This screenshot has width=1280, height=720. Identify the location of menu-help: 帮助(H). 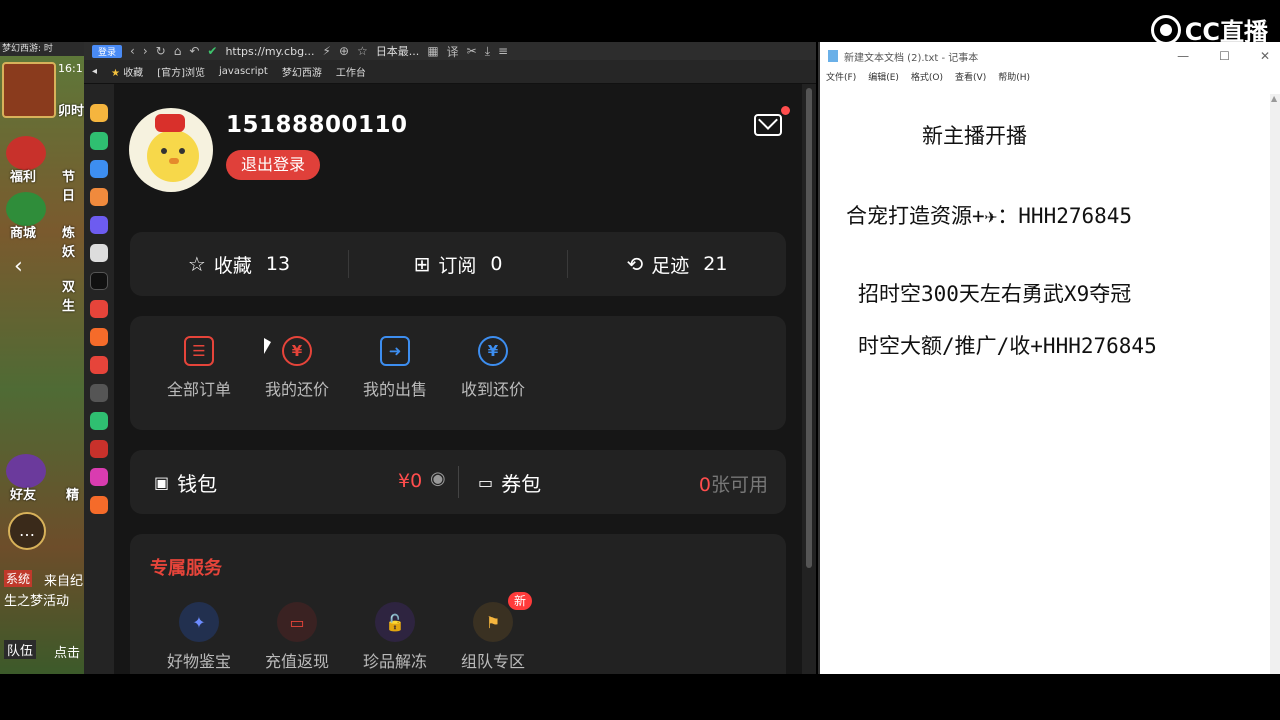
(1014, 78).